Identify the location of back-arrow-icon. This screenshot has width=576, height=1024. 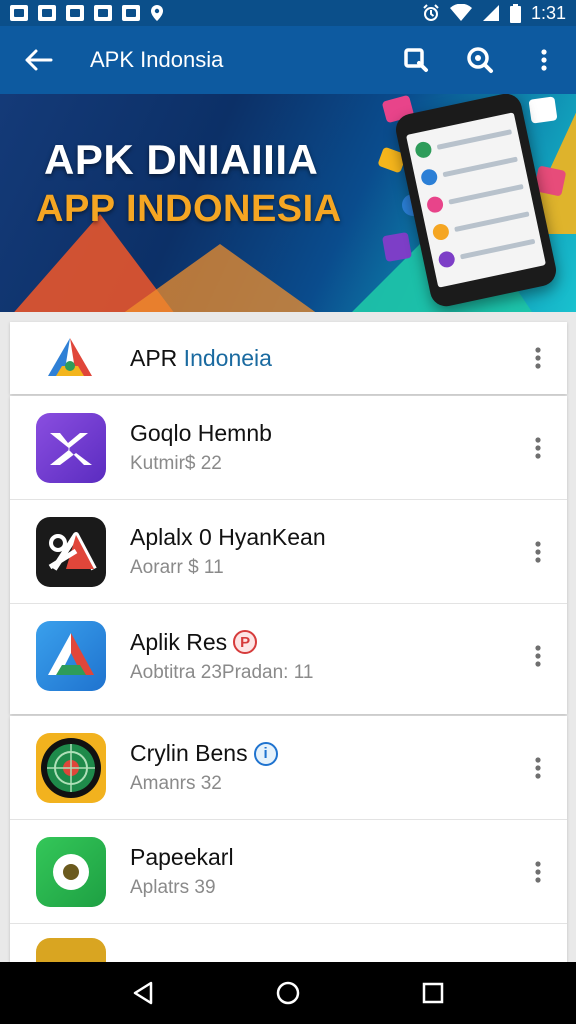
(39, 60).